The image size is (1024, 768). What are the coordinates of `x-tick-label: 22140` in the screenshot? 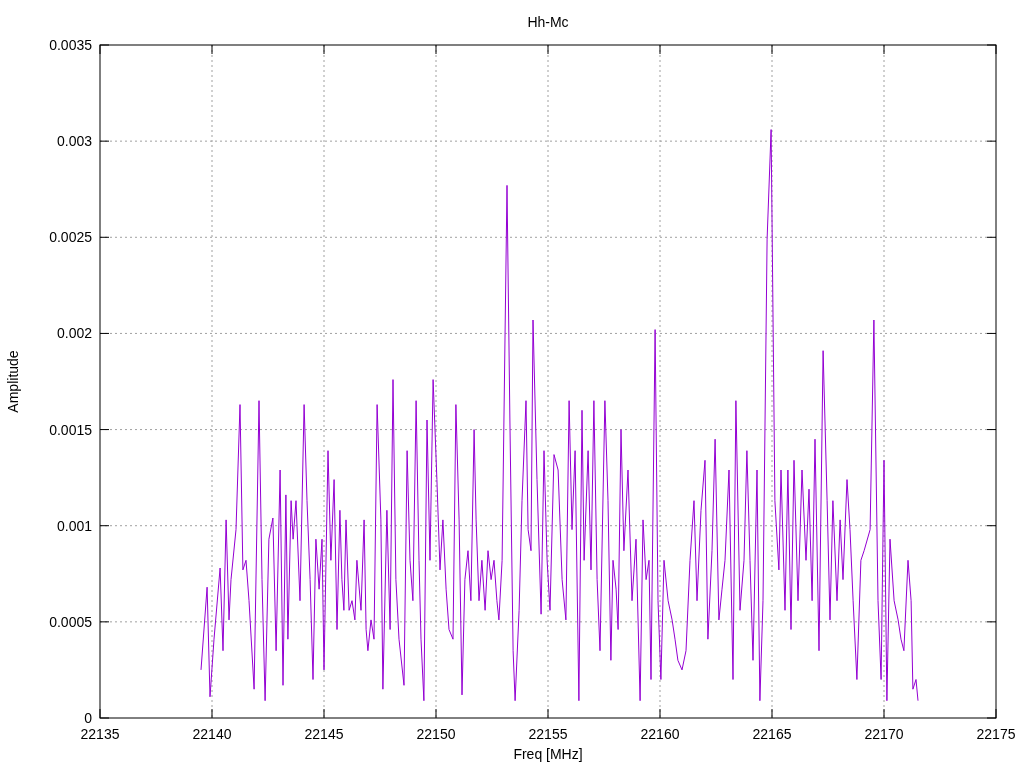 It's located at (212, 734).